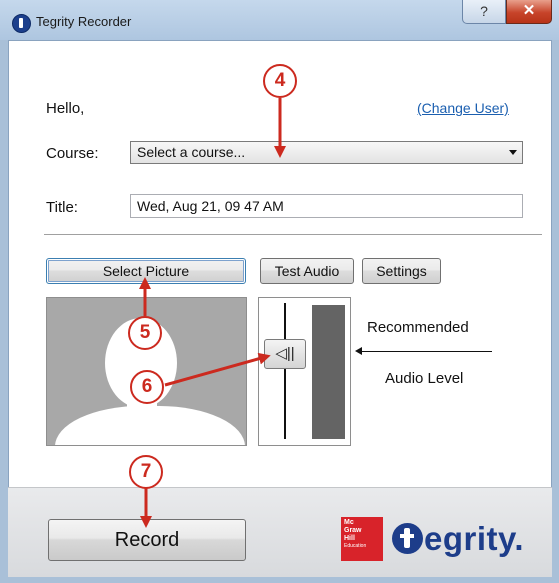 The width and height of the screenshot is (559, 583). I want to click on speaker-icon: ◁||, so click(285, 354).